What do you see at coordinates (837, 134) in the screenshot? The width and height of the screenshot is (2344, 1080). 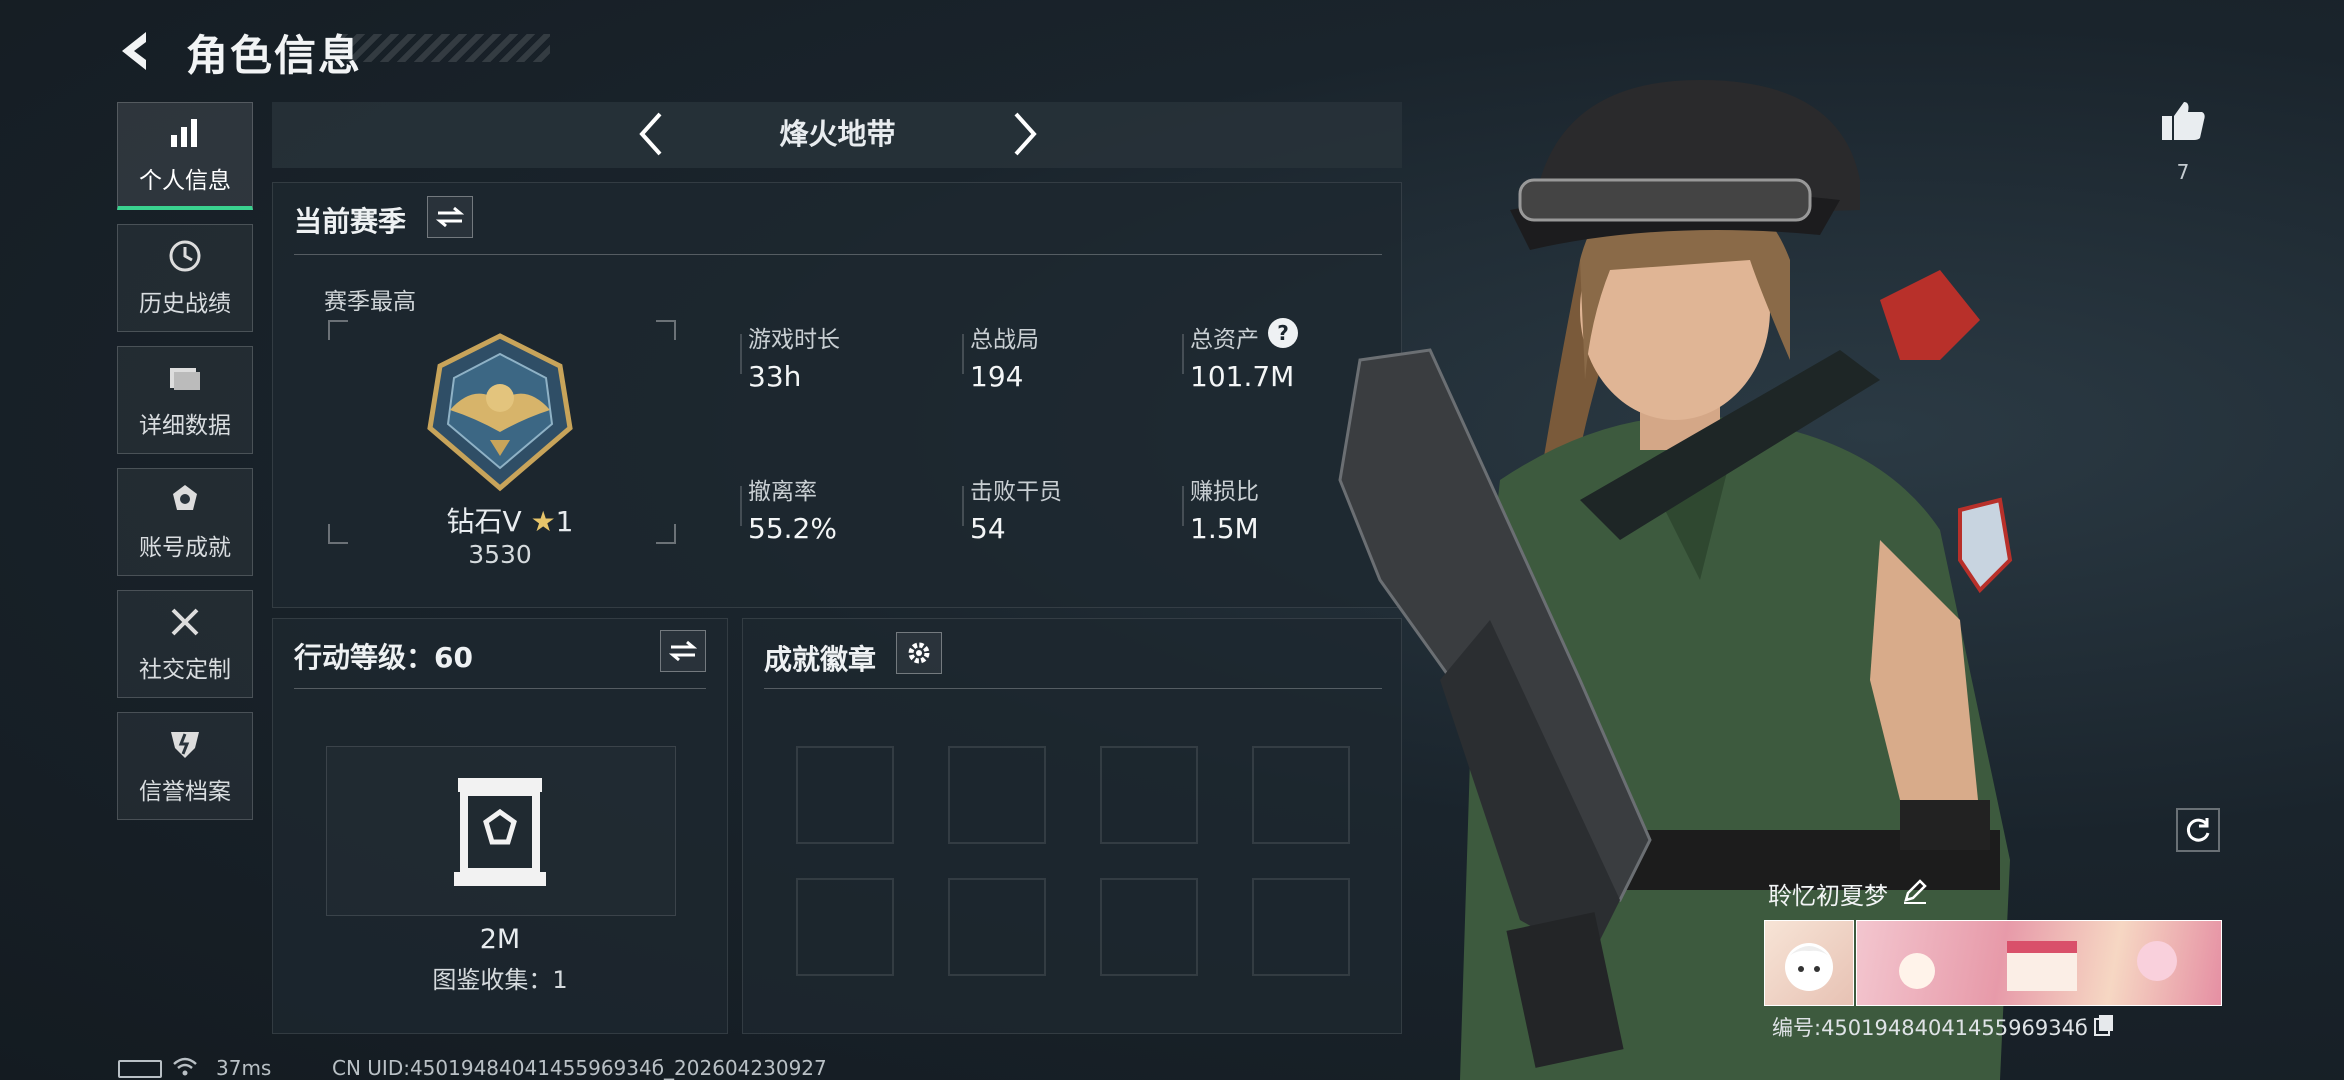 I see `mode-name: 烽火地带` at bounding box center [837, 134].